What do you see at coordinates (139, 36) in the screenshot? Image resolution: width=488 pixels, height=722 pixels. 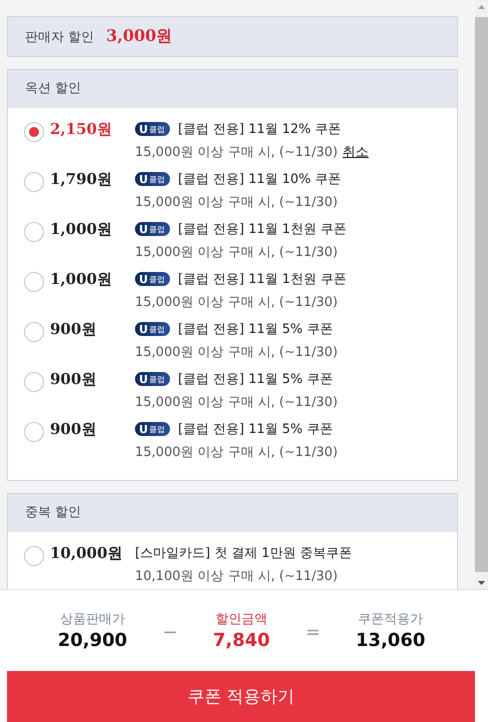 I see `seller-discount-amount: 3,000원` at bounding box center [139, 36].